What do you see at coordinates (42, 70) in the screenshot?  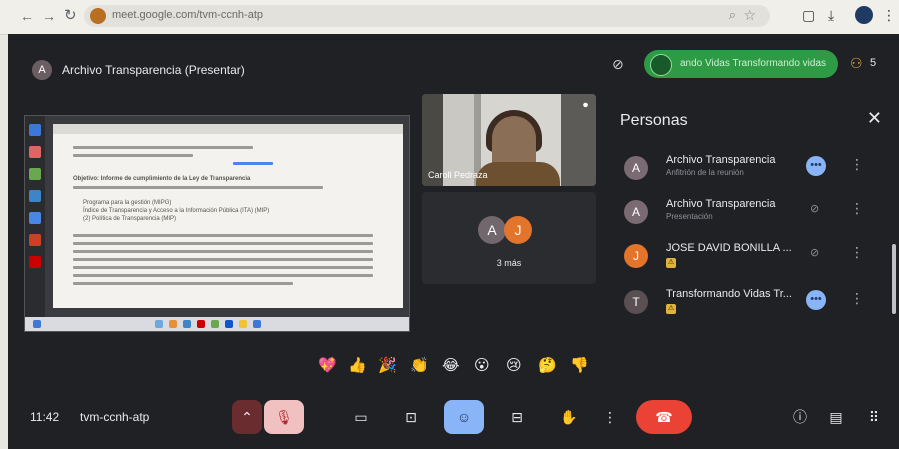 I see `presenter-avatar: A` at bounding box center [42, 70].